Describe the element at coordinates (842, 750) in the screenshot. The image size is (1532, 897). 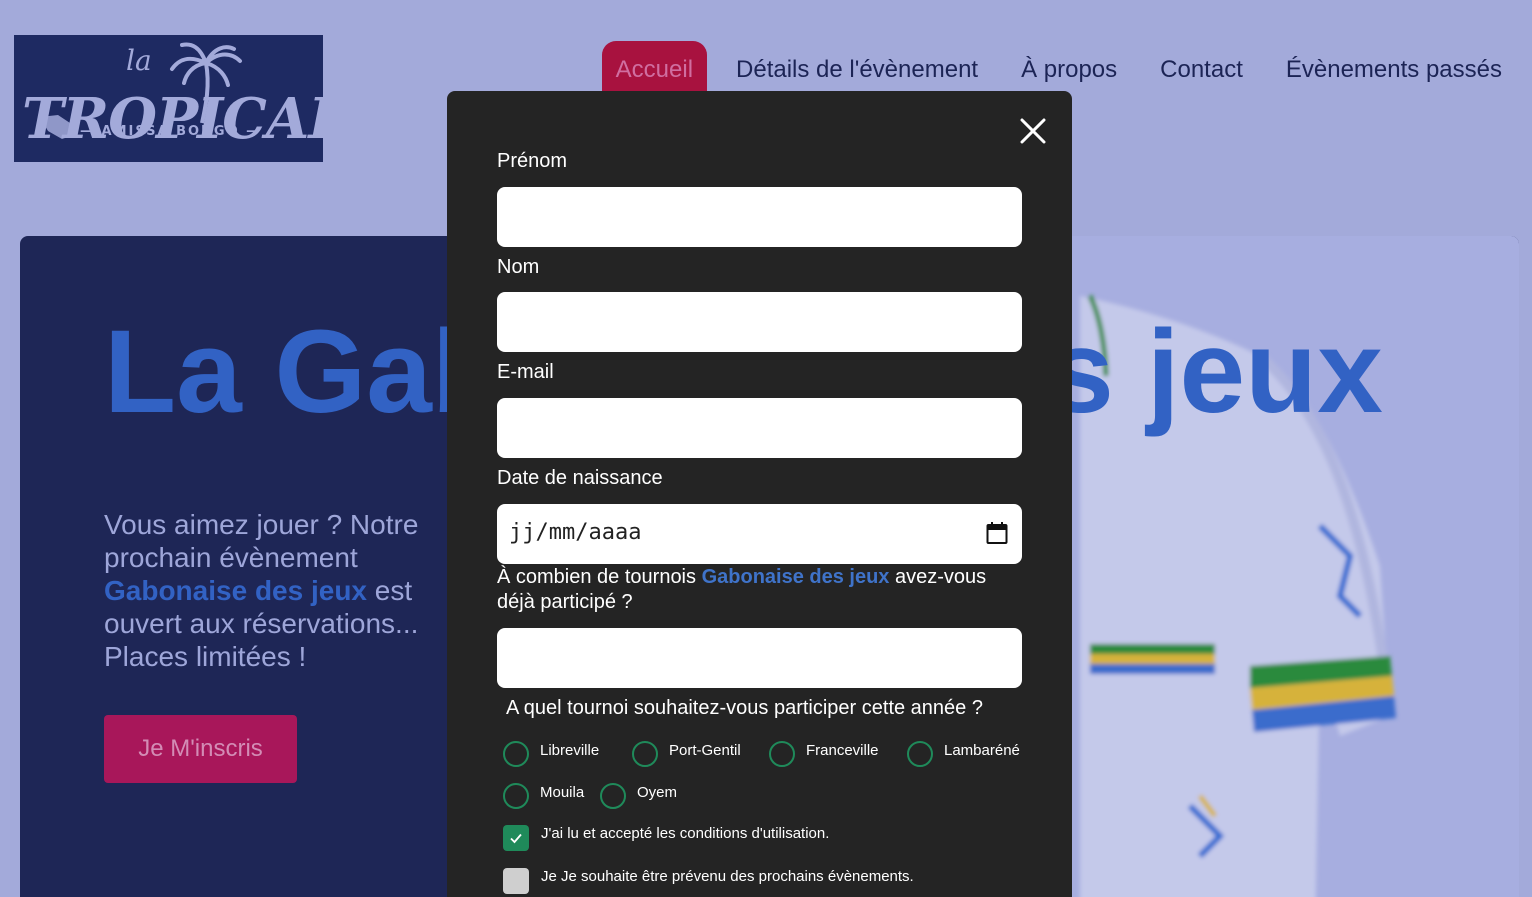
I see `radio-label-franceville: Franceville` at that location.